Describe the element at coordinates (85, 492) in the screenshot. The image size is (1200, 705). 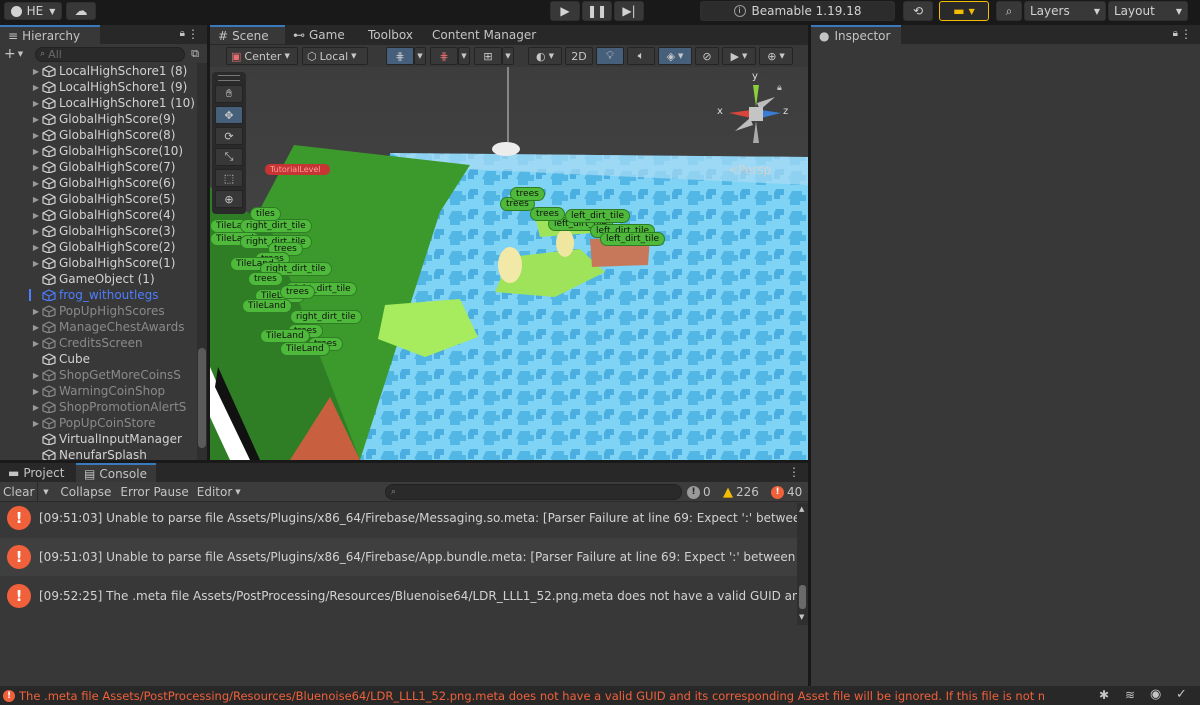
I see `collapse-button: Collapse` at that location.